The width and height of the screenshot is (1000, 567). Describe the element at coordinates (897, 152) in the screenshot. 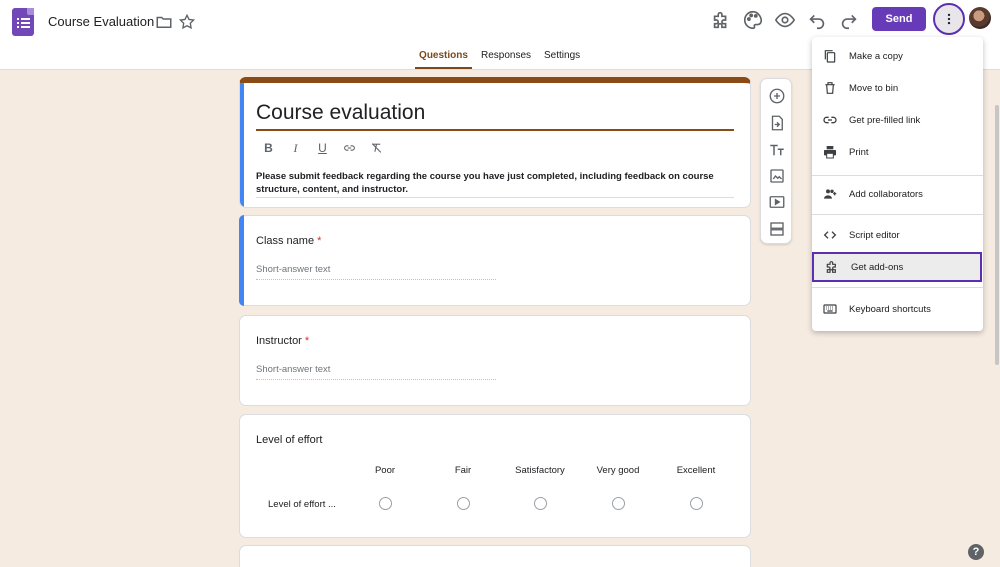

I see `menu-item-print: Print` at that location.